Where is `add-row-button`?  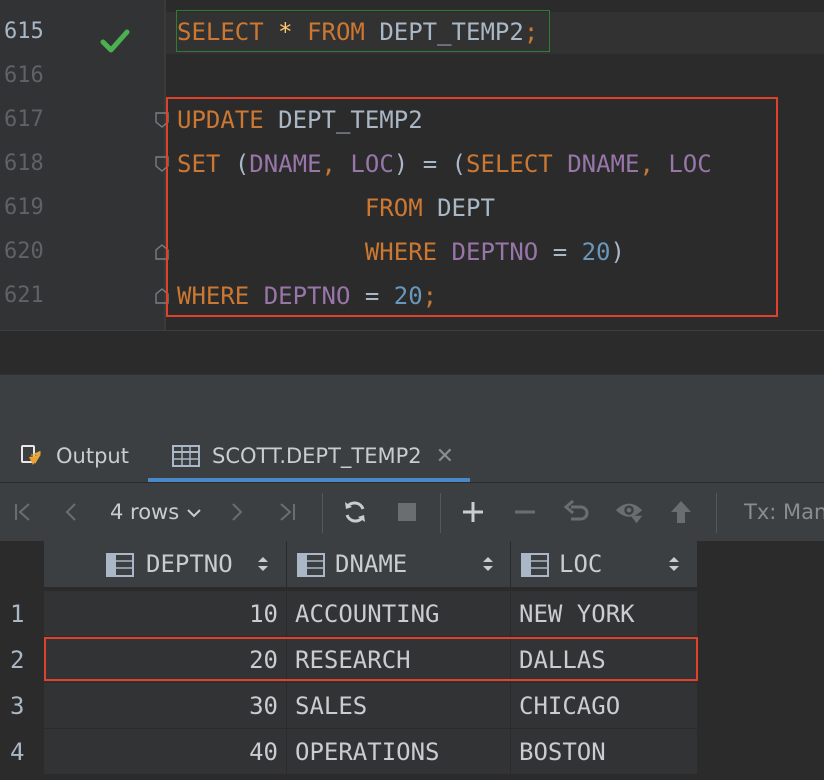
add-row-button is located at coordinates (473, 512).